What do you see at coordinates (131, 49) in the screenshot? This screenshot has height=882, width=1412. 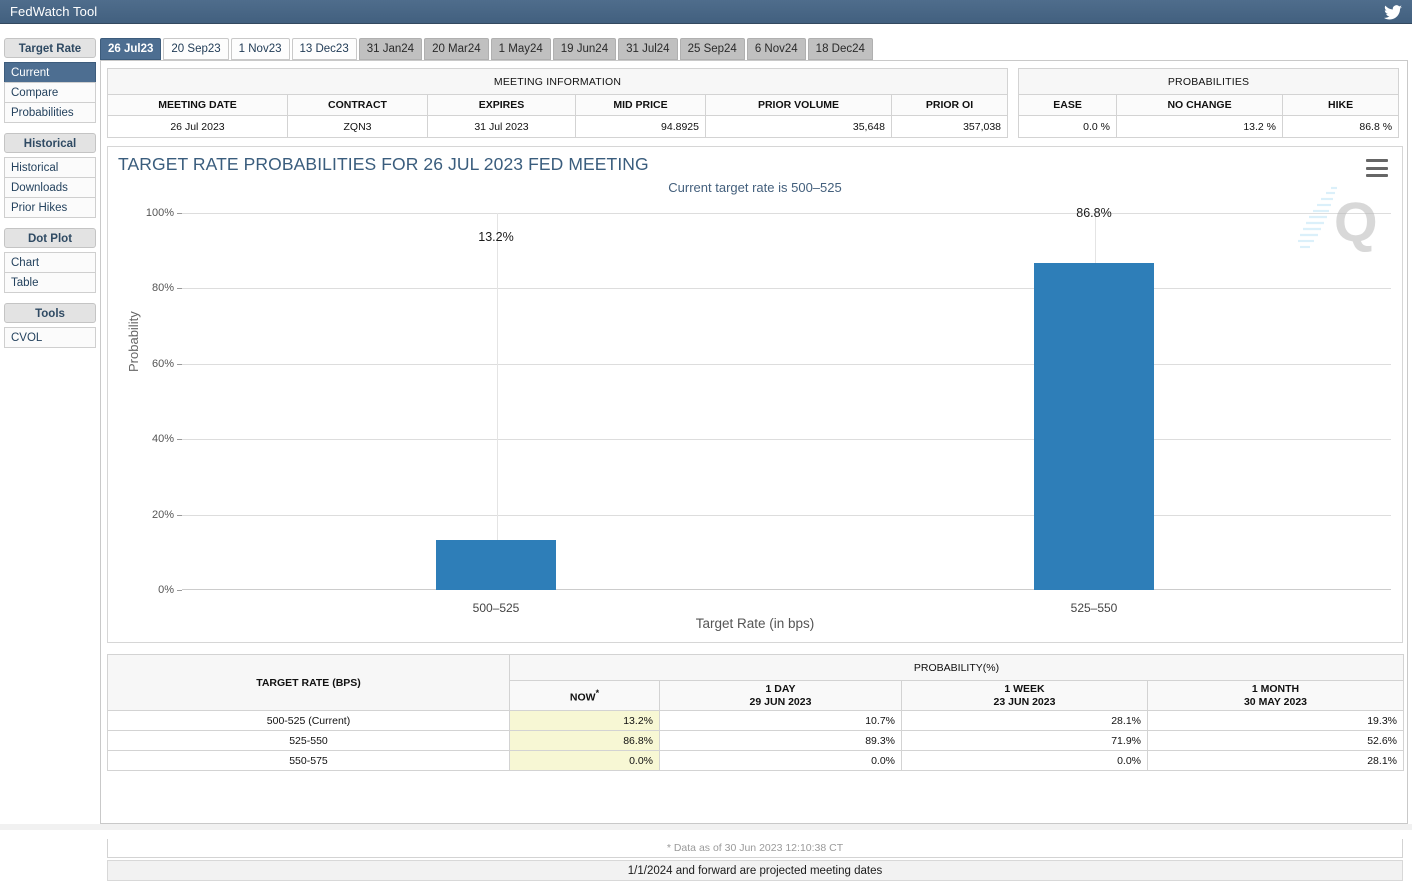 I see `tab-26-jul23: 26 Jul23` at bounding box center [131, 49].